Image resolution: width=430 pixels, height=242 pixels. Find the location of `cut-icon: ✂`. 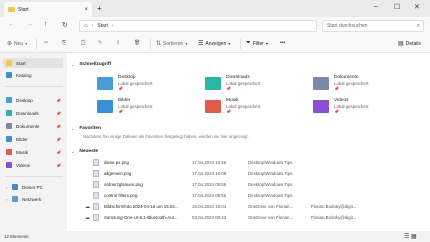

cut-icon: ✂ is located at coordinates (46, 43).